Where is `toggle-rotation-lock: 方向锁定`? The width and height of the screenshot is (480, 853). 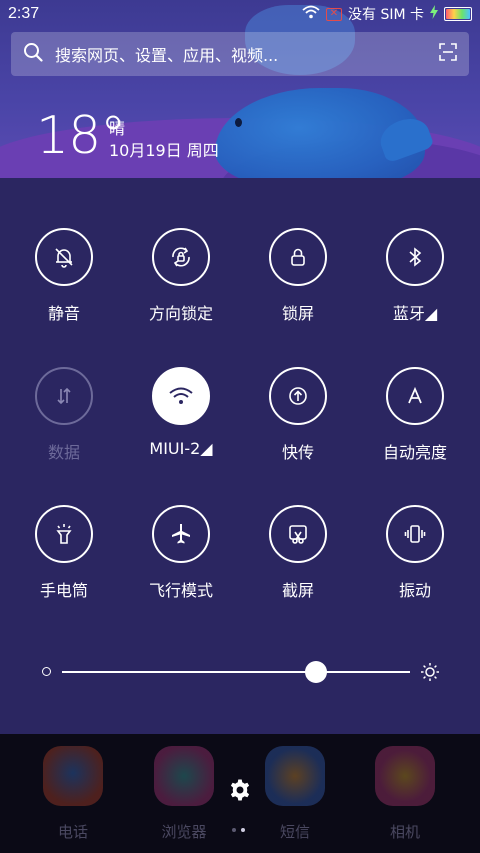
toggle-rotation-lock: 方向锁定 is located at coordinates (181, 276).